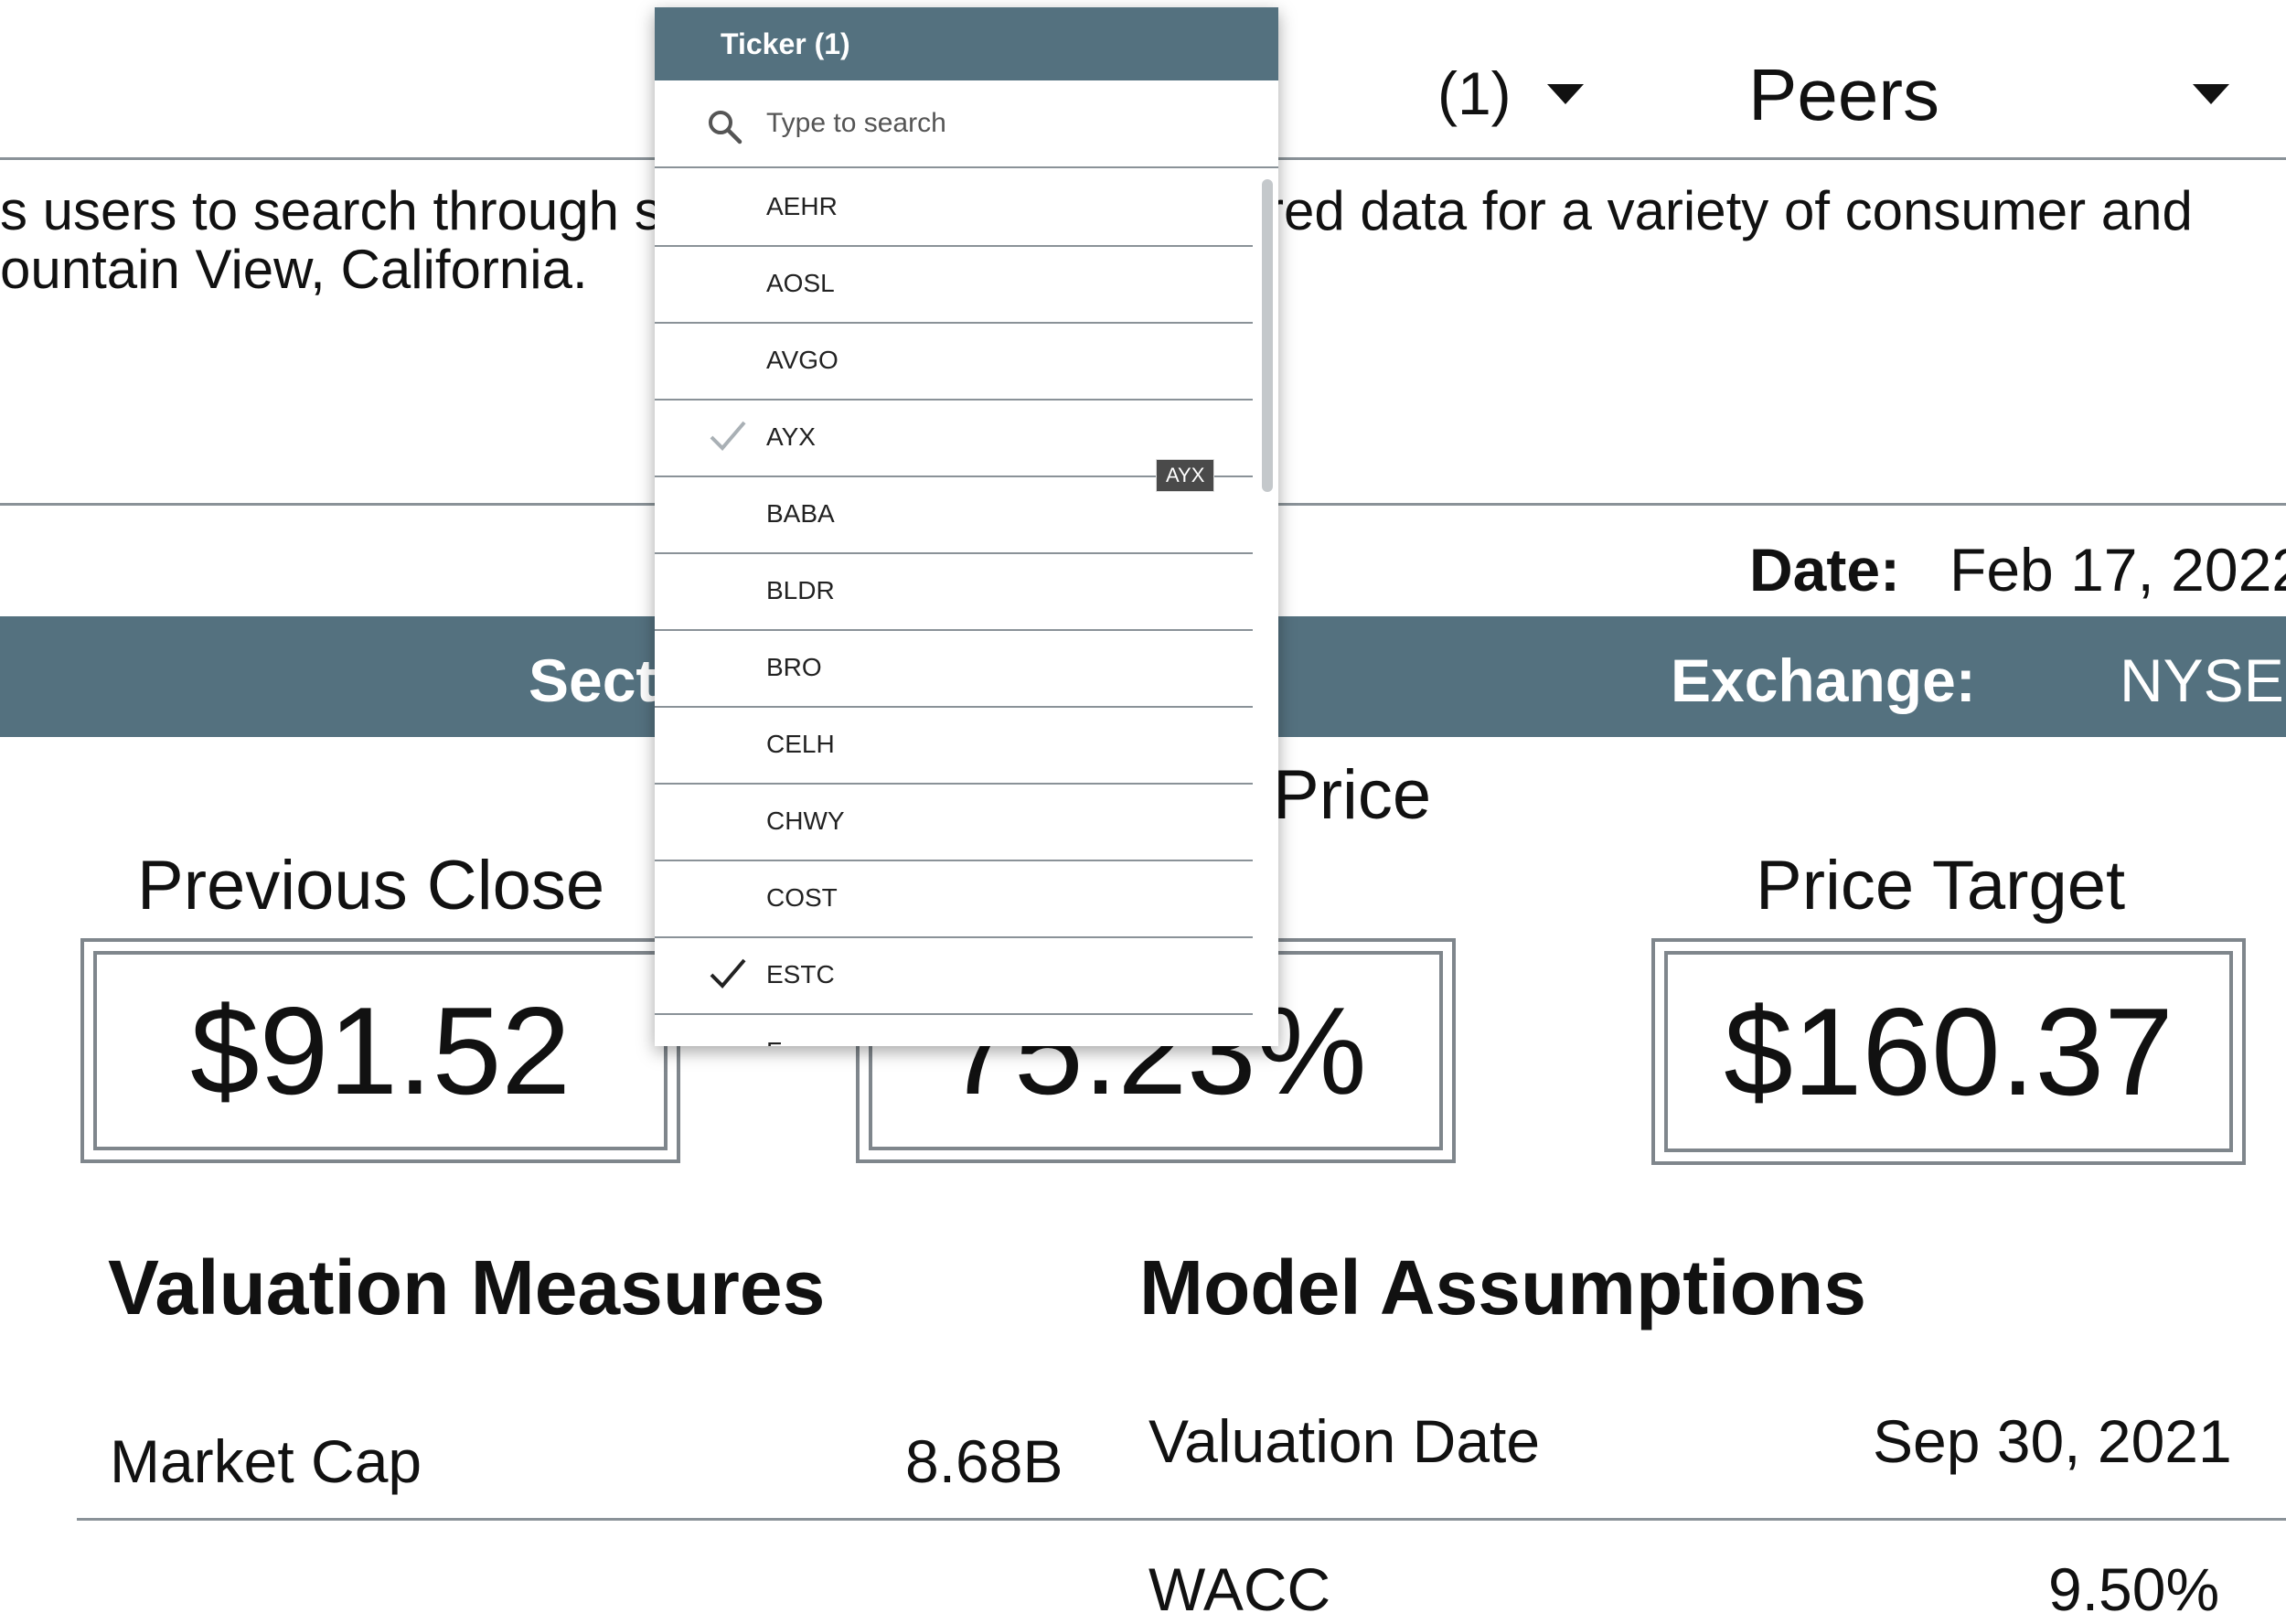 This screenshot has width=2286, height=1624. Describe the element at coordinates (800, 744) in the screenshot. I see `ticker-option-label: CELH` at that location.